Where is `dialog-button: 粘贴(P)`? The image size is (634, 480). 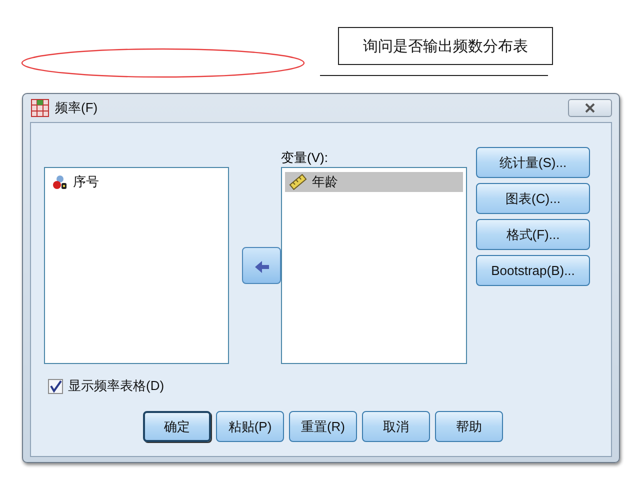 dialog-button: 粘贴(P) is located at coordinates (250, 426).